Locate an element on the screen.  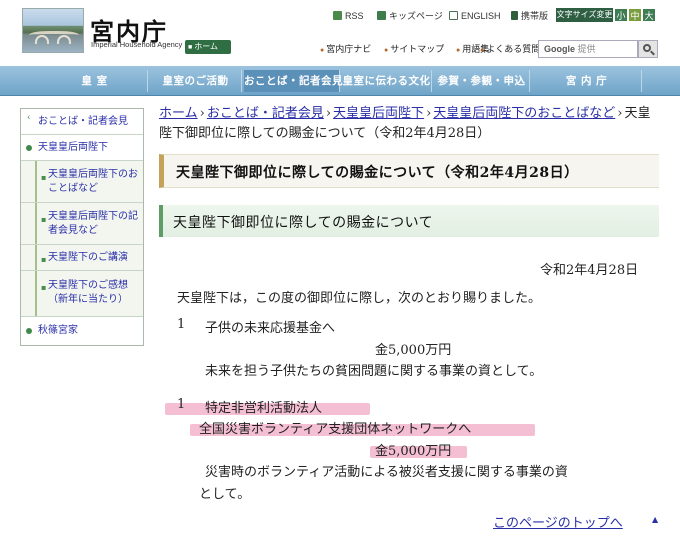
nav-tab-visits: 参賀・参観・申込 is located at coordinates (482, 81).